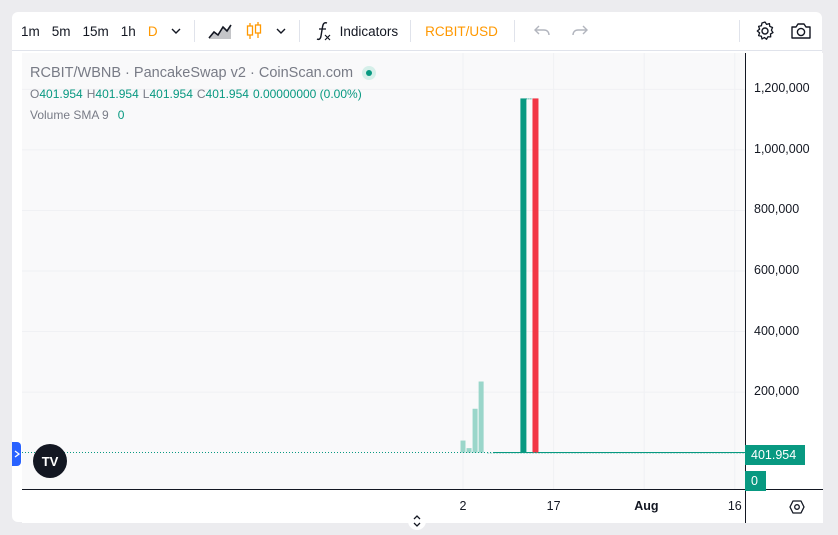 The image size is (838, 535). Describe the element at coordinates (35, 93) in the screenshot. I see `open-key: O` at that location.